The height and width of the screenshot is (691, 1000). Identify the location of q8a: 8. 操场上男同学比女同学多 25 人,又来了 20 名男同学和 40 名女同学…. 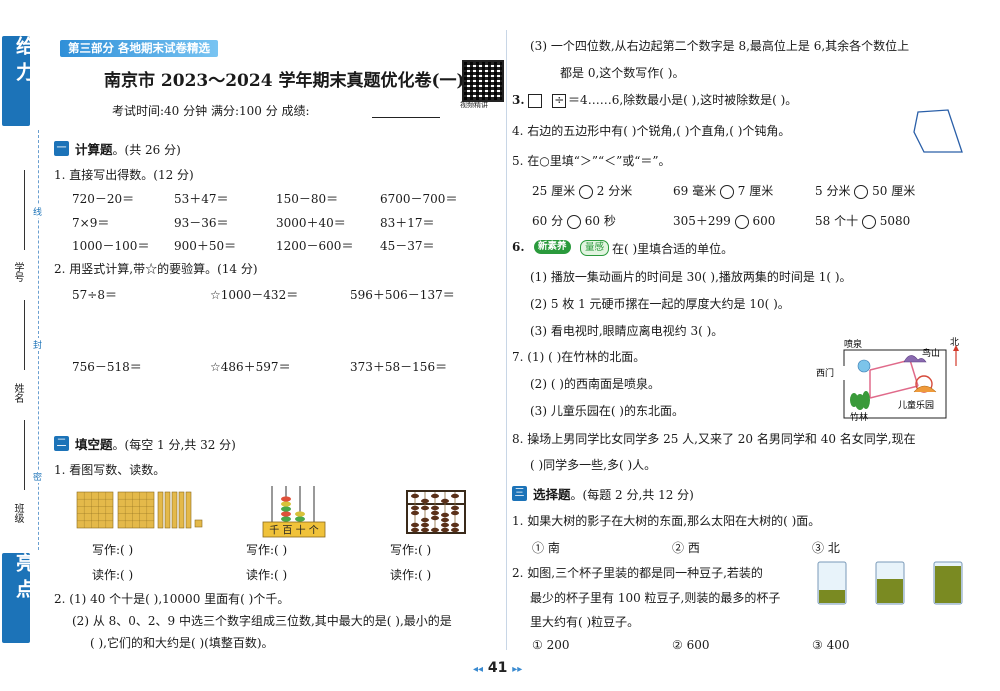
(714, 439).